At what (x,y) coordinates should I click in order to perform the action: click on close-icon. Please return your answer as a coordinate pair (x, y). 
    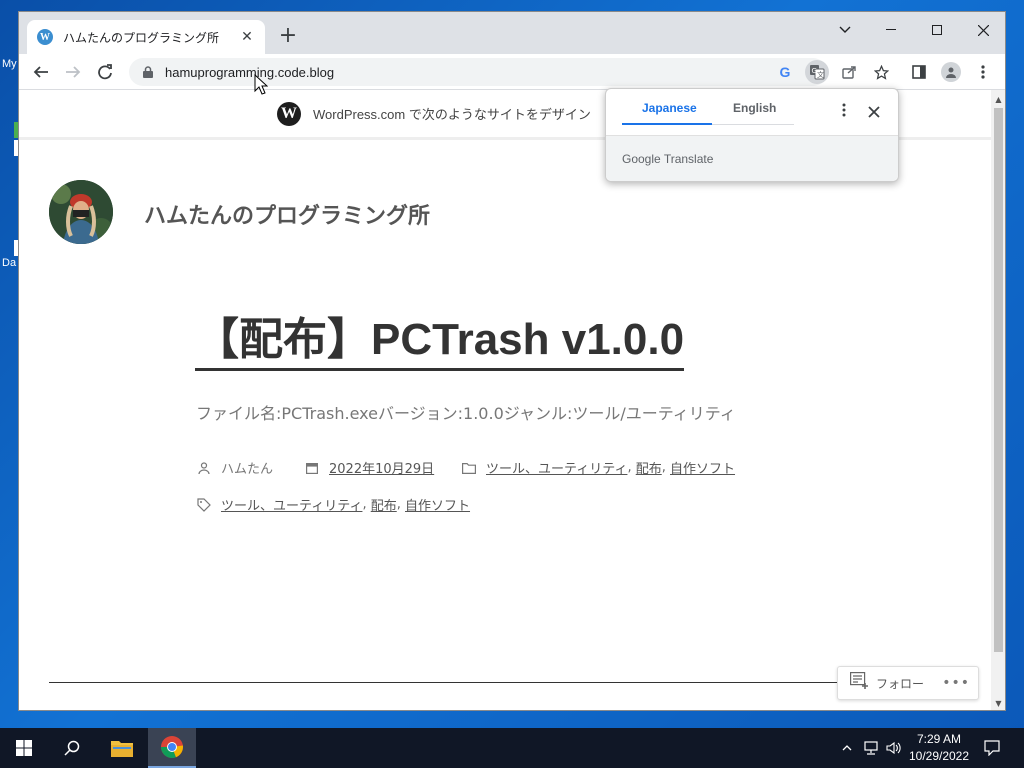
    Looking at the image, I should click on (875, 110).